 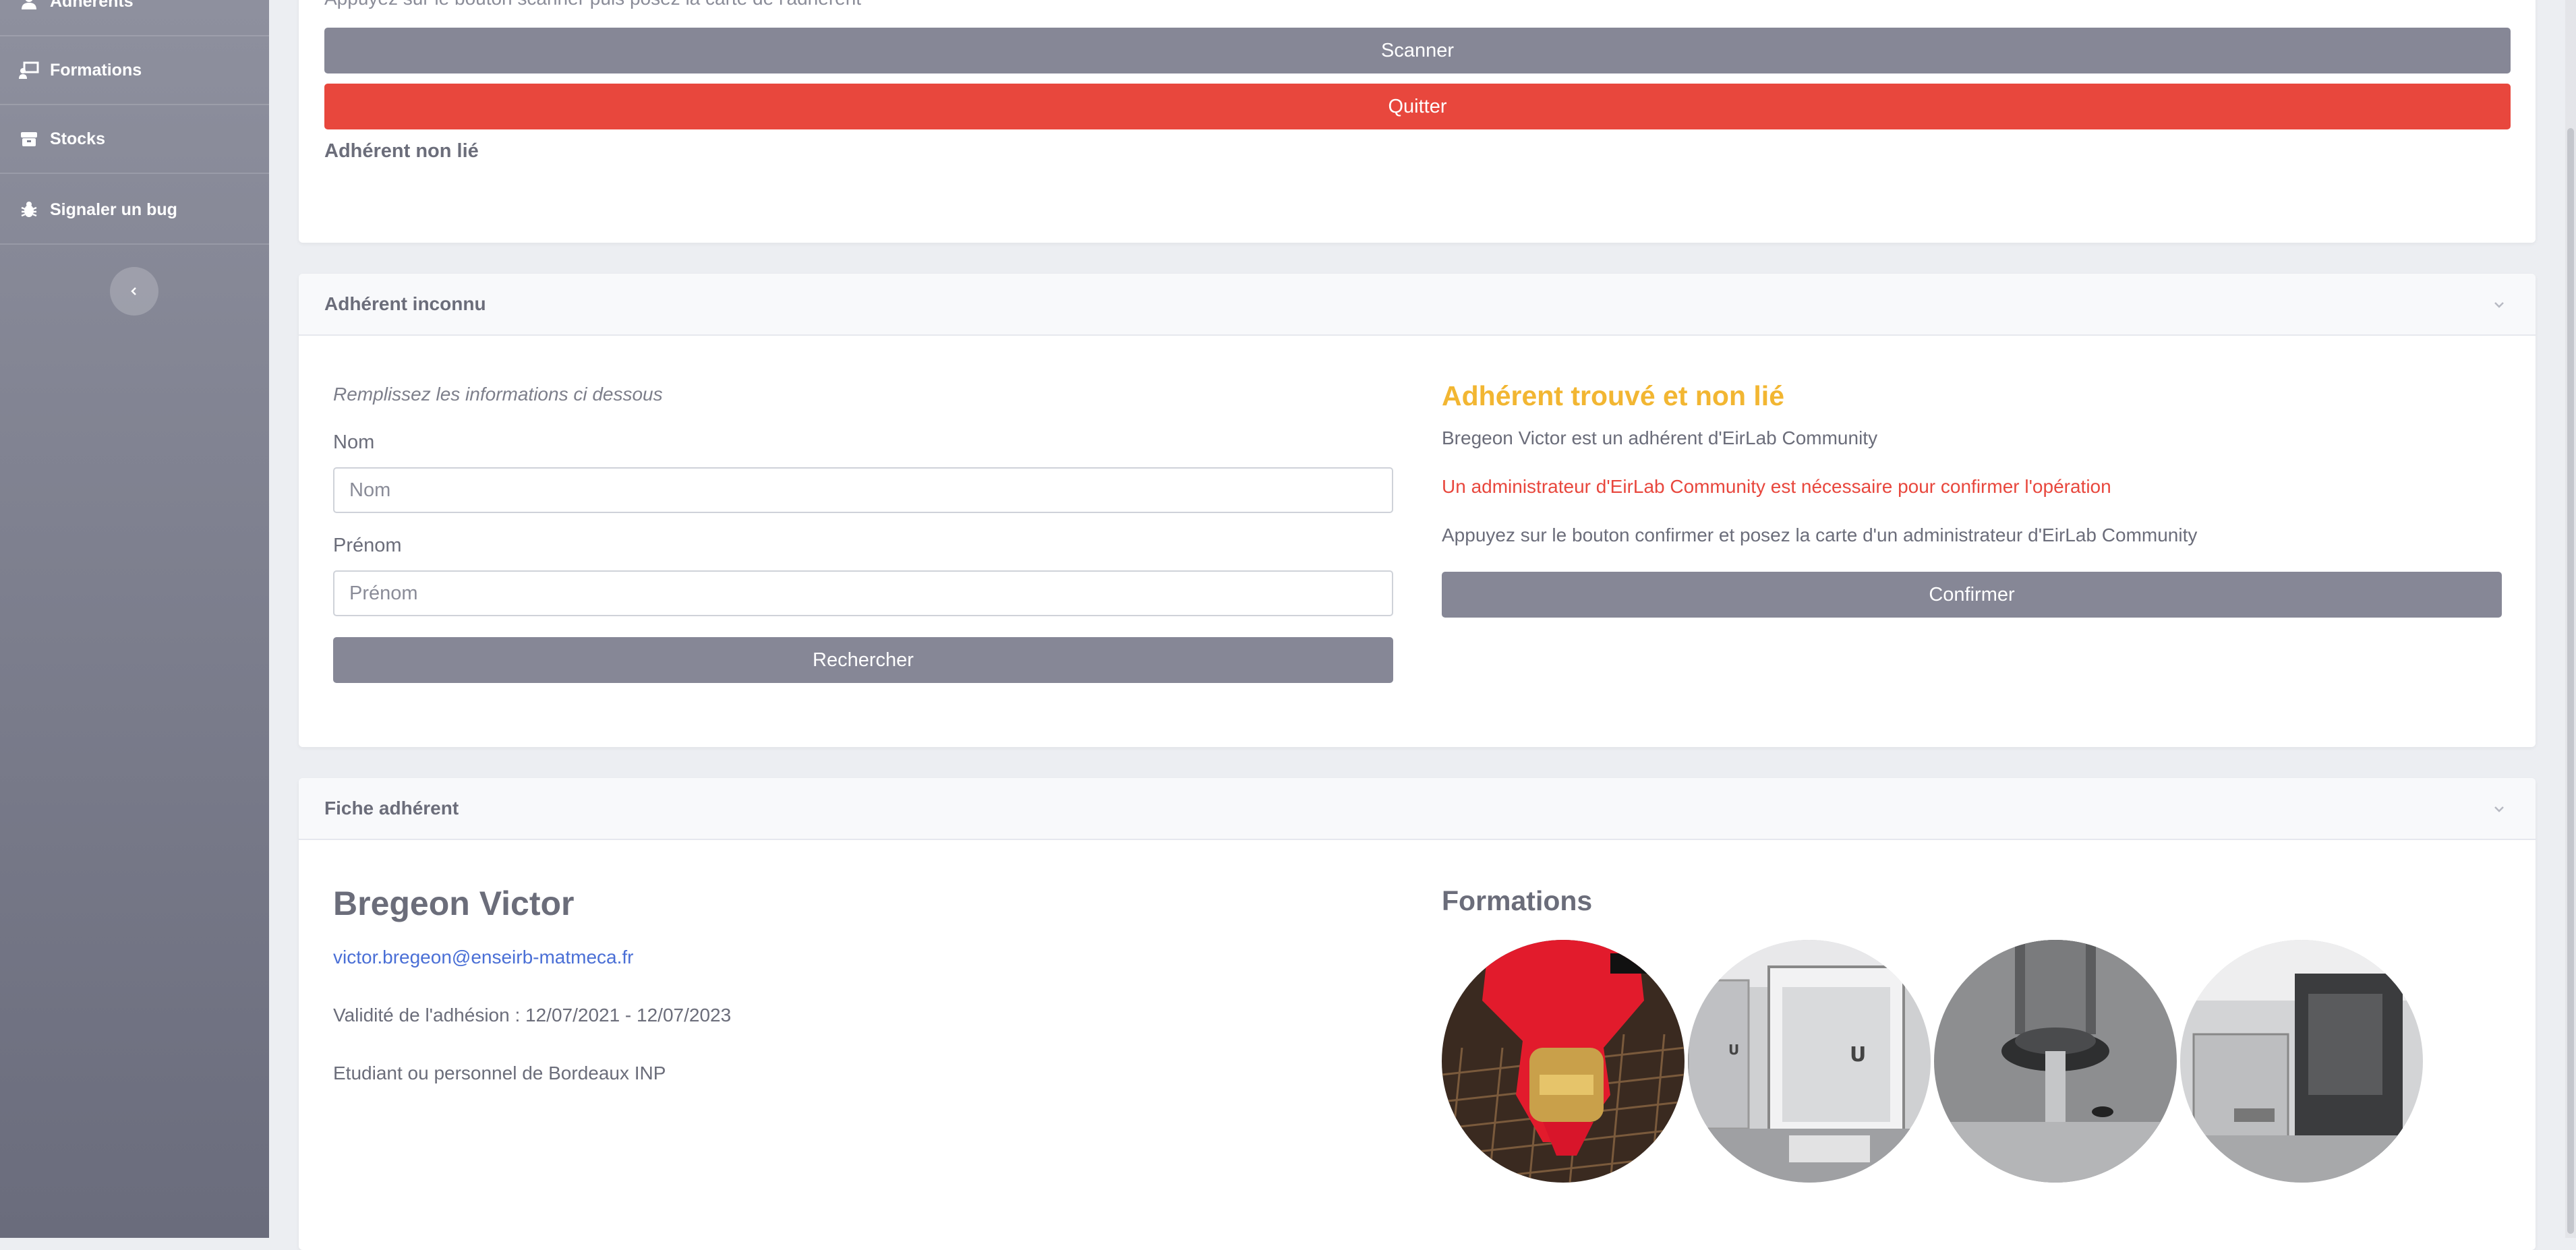 I want to click on sidebar-item-stocks: Stocks, so click(x=134, y=140).